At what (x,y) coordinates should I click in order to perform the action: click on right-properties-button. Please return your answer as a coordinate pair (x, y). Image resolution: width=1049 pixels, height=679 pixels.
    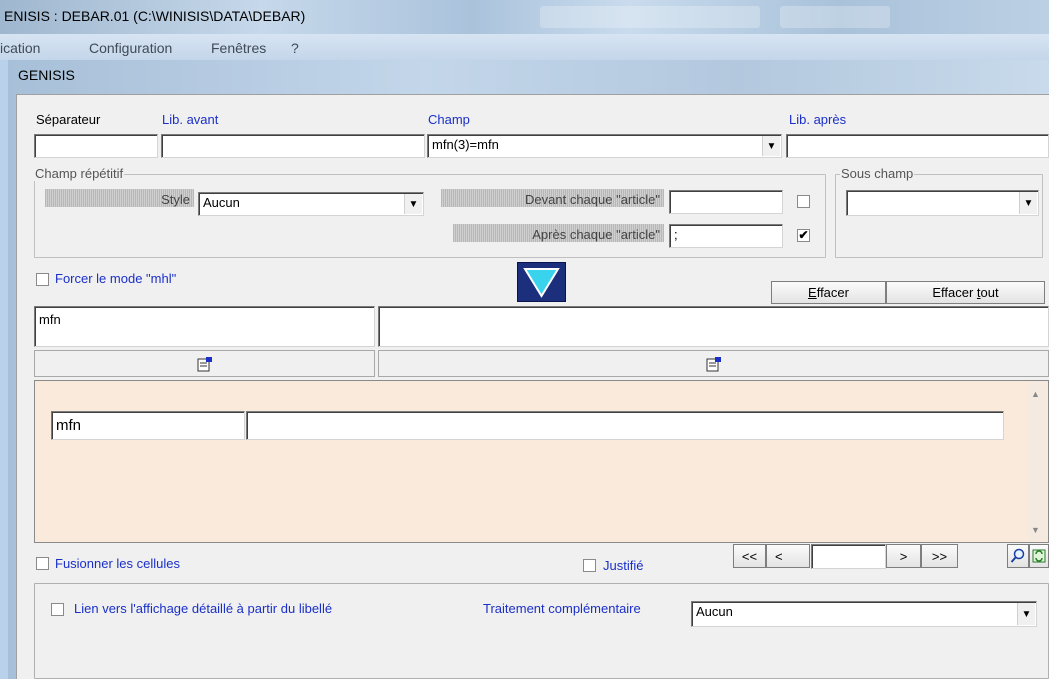
    Looking at the image, I should click on (713, 363).